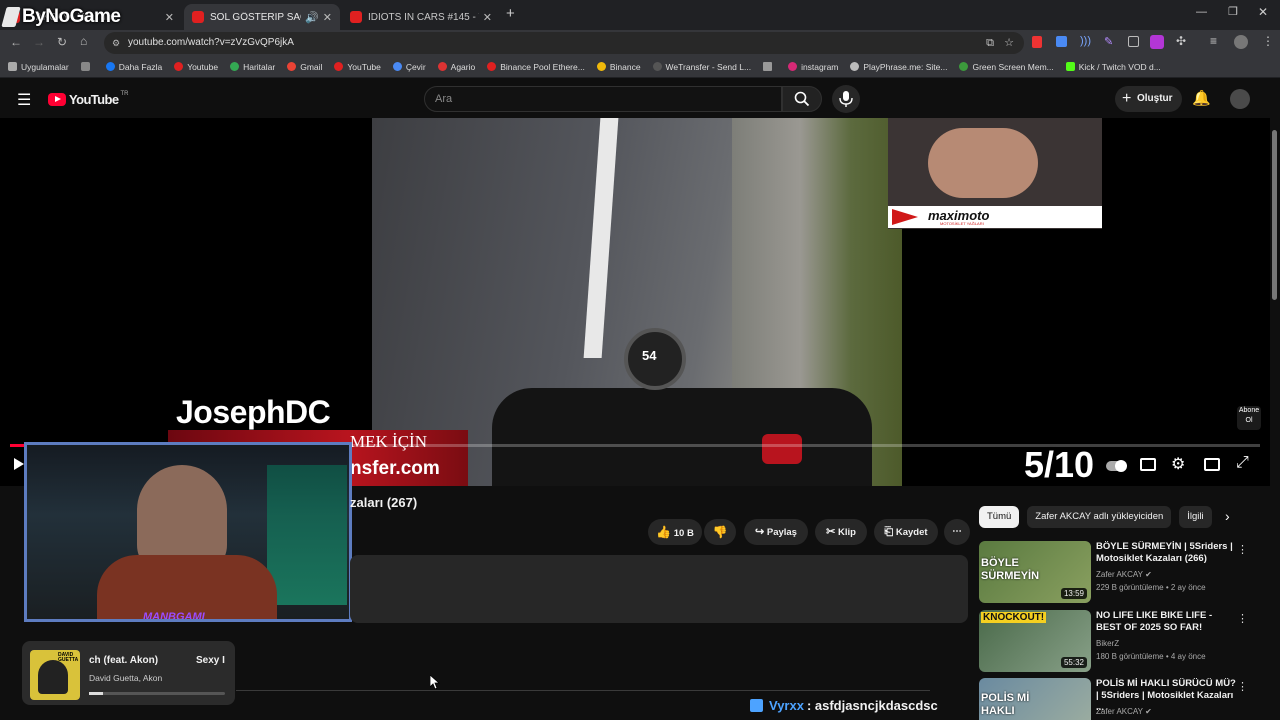 The height and width of the screenshot is (720, 1280). Describe the element at coordinates (1148, 99) in the screenshot. I see `create-button: + Oluştur` at that location.